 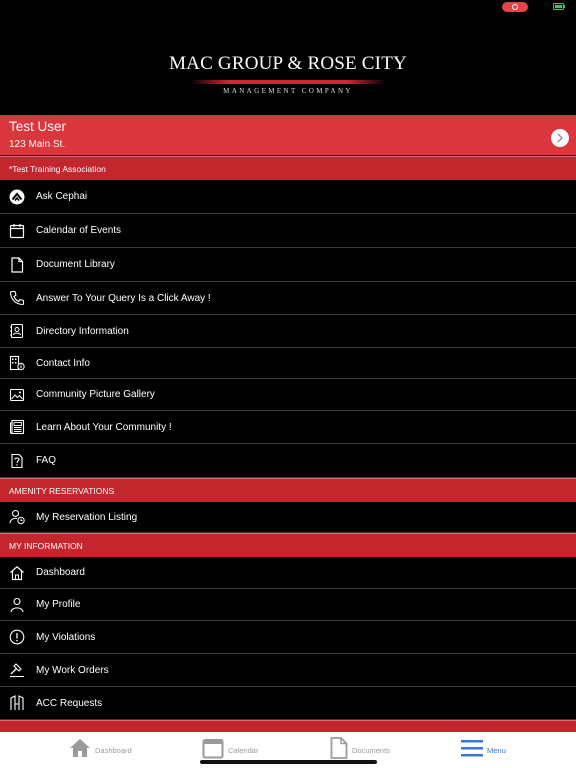 What do you see at coordinates (288, 637) in the screenshot?
I see `menu-item-my-violations: My Violations` at bounding box center [288, 637].